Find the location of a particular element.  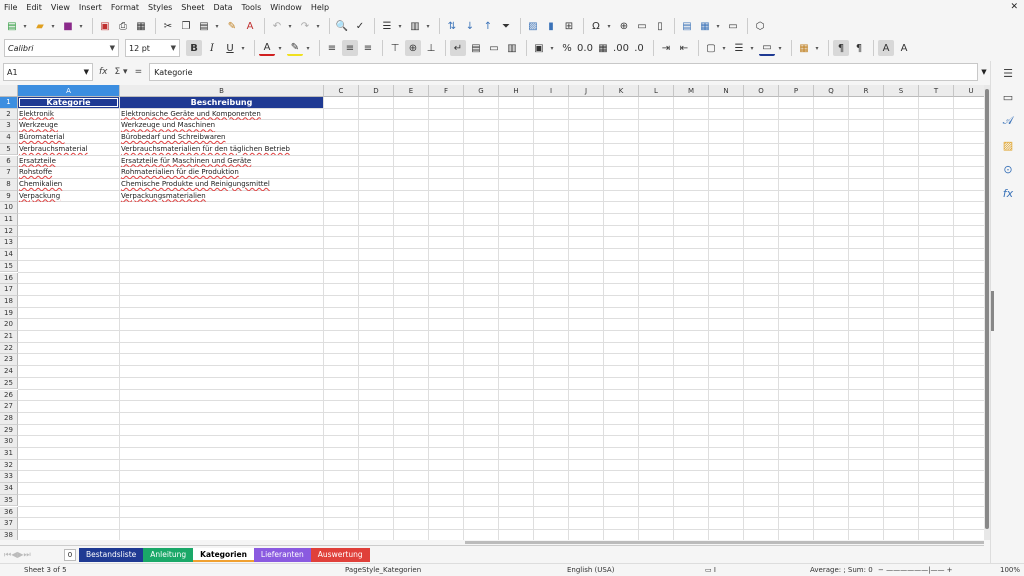

right-to-left-icon: ¶ is located at coordinates (859, 48).